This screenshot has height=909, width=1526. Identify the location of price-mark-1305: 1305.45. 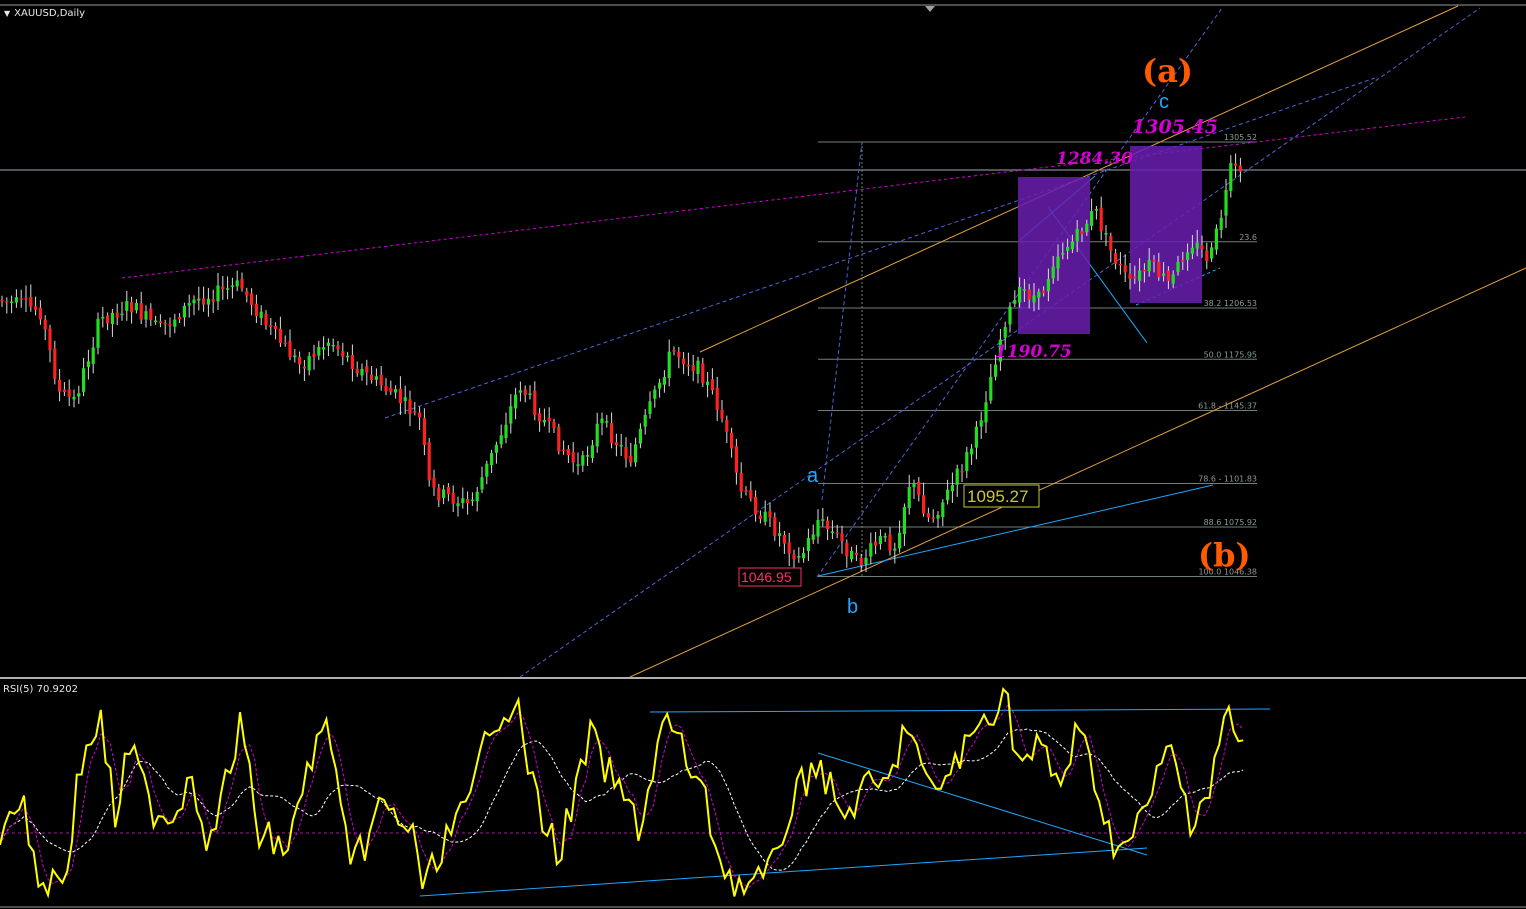
(1175, 127).